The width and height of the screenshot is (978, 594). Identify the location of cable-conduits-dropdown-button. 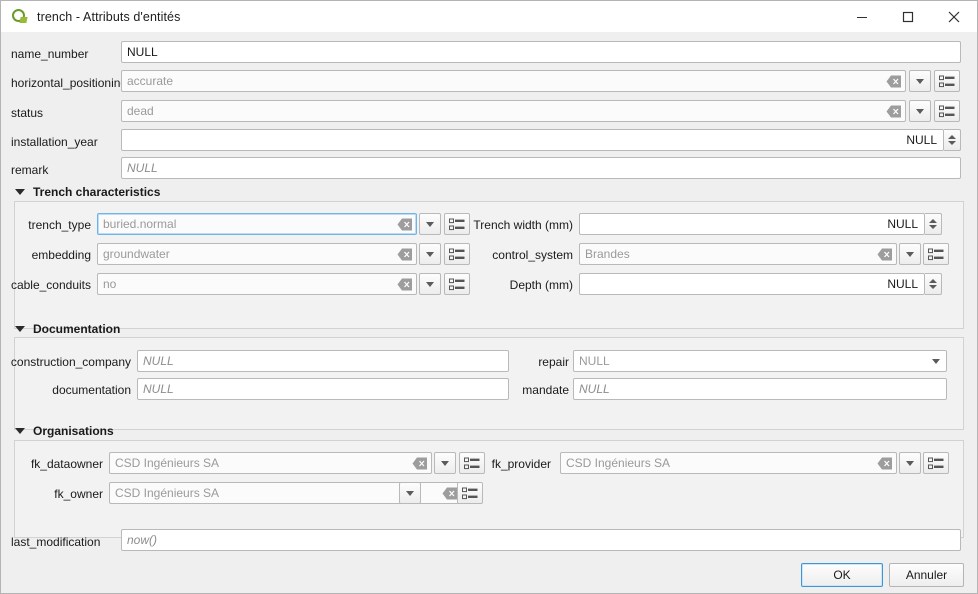
(430, 284).